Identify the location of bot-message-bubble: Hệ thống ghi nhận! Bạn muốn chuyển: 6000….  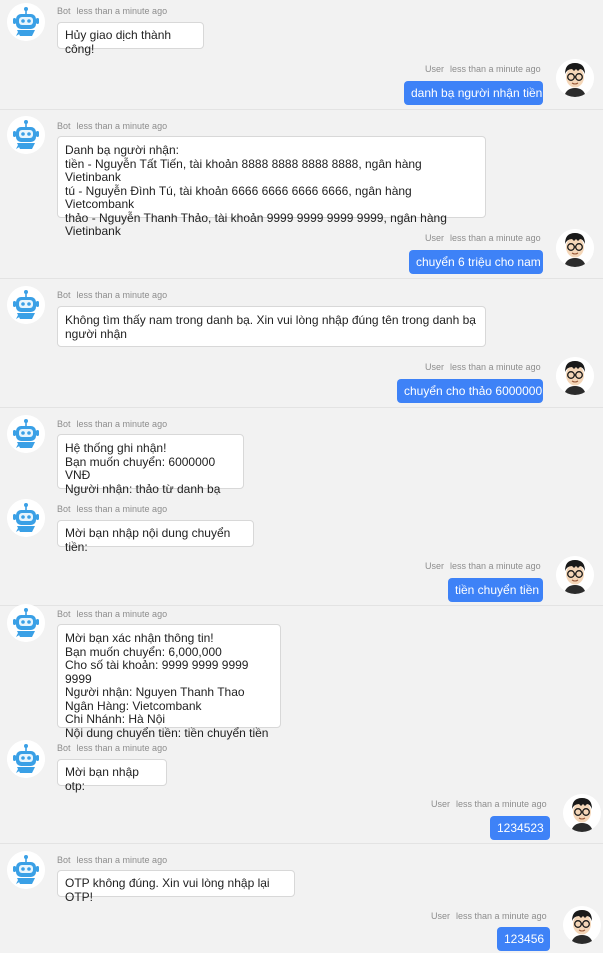
(150, 464).